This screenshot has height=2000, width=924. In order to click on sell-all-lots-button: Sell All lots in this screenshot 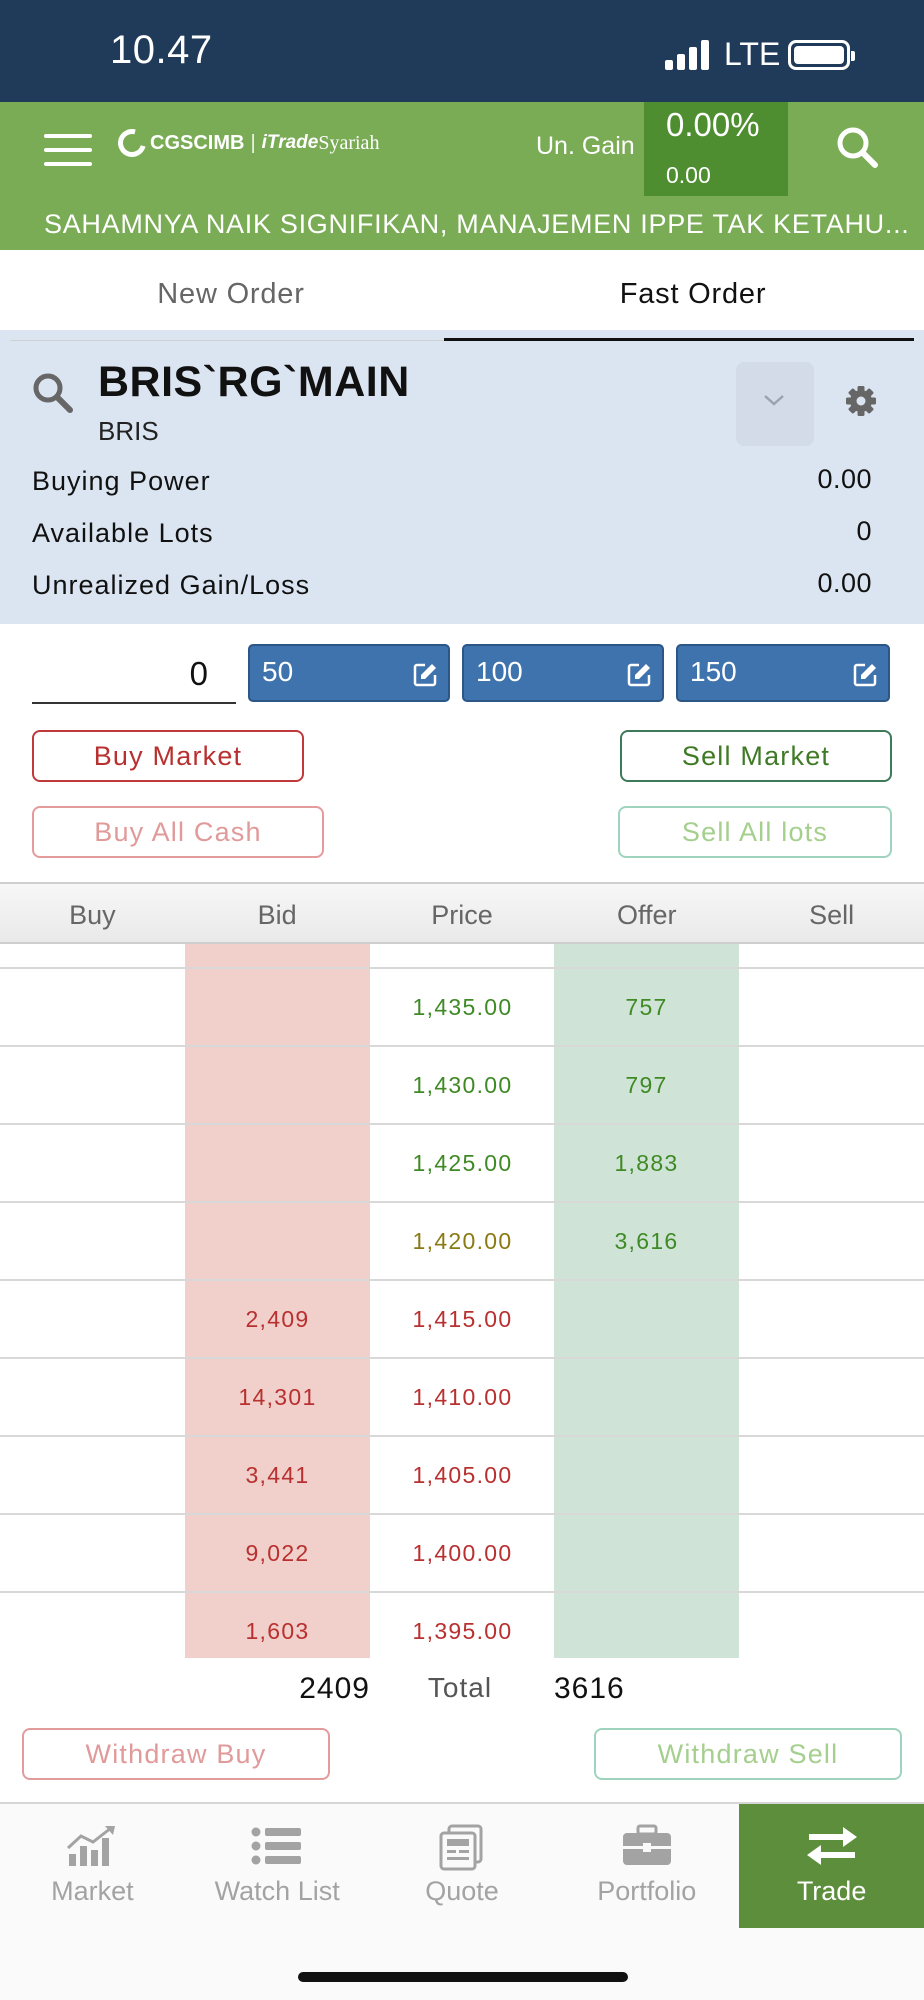, I will do `click(755, 832)`.